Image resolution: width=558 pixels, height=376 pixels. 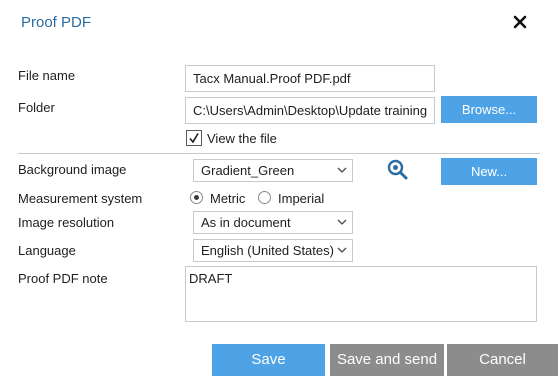 I want to click on folder-input: C:\Users\Admin\Desktop\Update training, so click(x=310, y=110).